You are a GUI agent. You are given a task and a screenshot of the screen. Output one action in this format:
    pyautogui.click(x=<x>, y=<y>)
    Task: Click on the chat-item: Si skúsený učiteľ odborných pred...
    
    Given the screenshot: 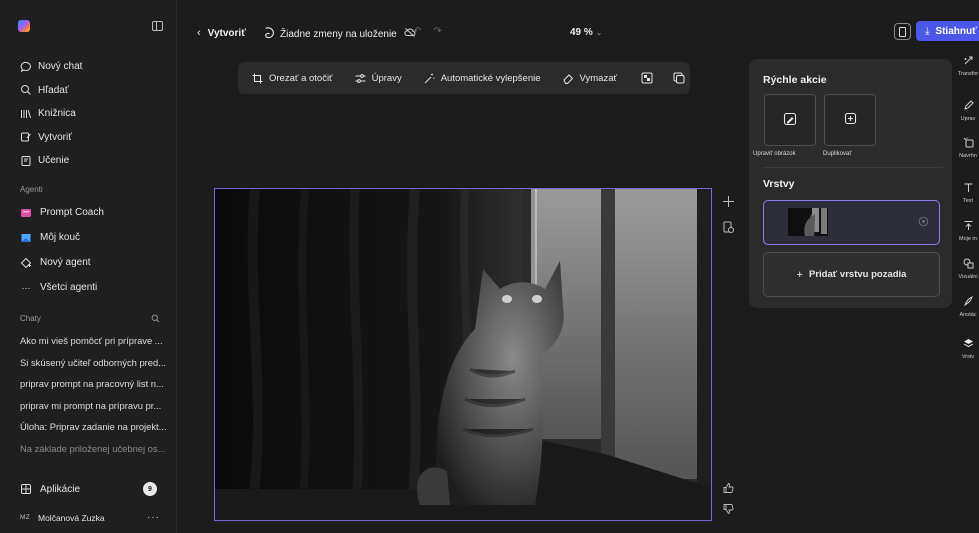 What is the action you would take?
    pyautogui.click(x=88, y=363)
    